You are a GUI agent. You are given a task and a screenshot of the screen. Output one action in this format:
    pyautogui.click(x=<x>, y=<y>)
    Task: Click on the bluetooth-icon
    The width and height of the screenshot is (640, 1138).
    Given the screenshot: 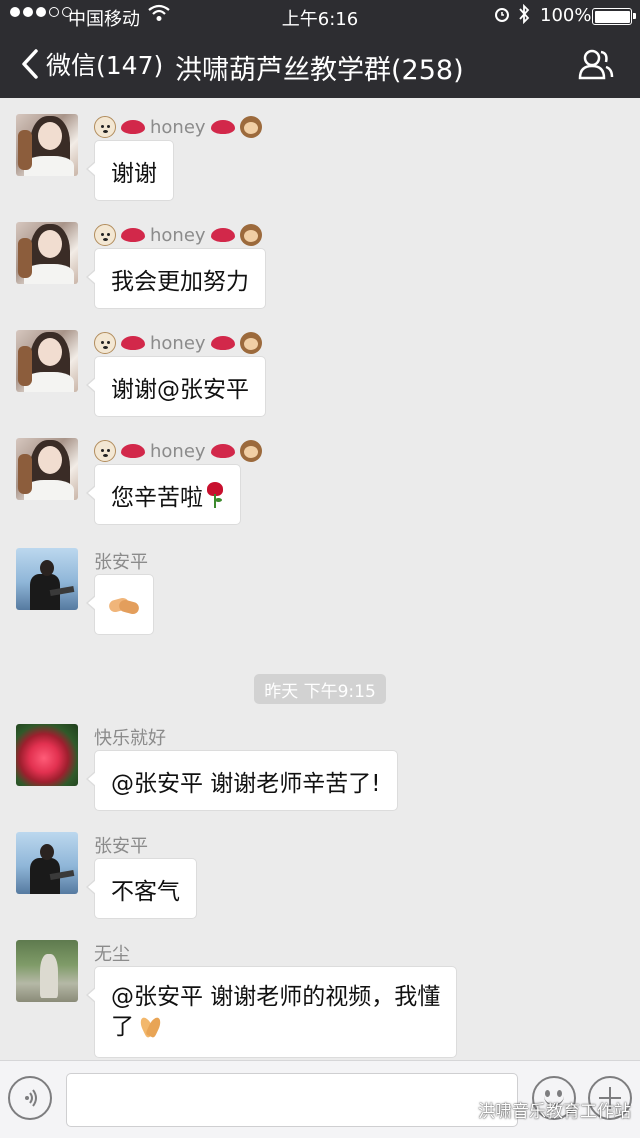 What is the action you would take?
    pyautogui.click(x=524, y=14)
    